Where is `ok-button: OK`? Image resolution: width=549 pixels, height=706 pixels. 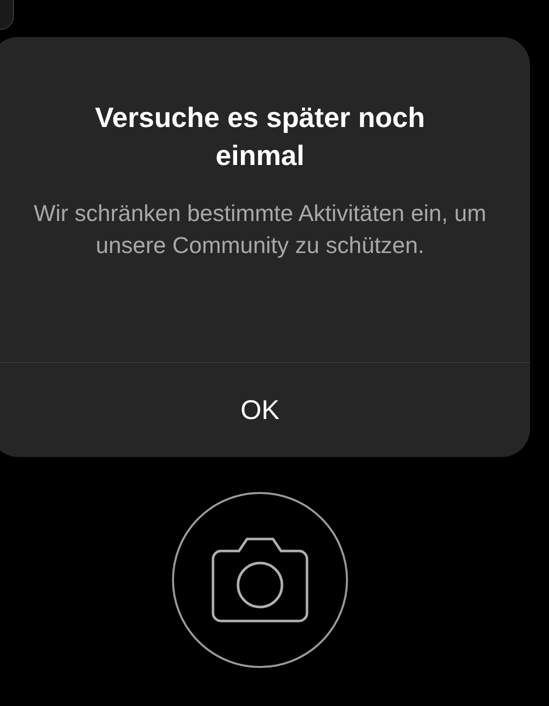
ok-button: OK is located at coordinates (265, 410).